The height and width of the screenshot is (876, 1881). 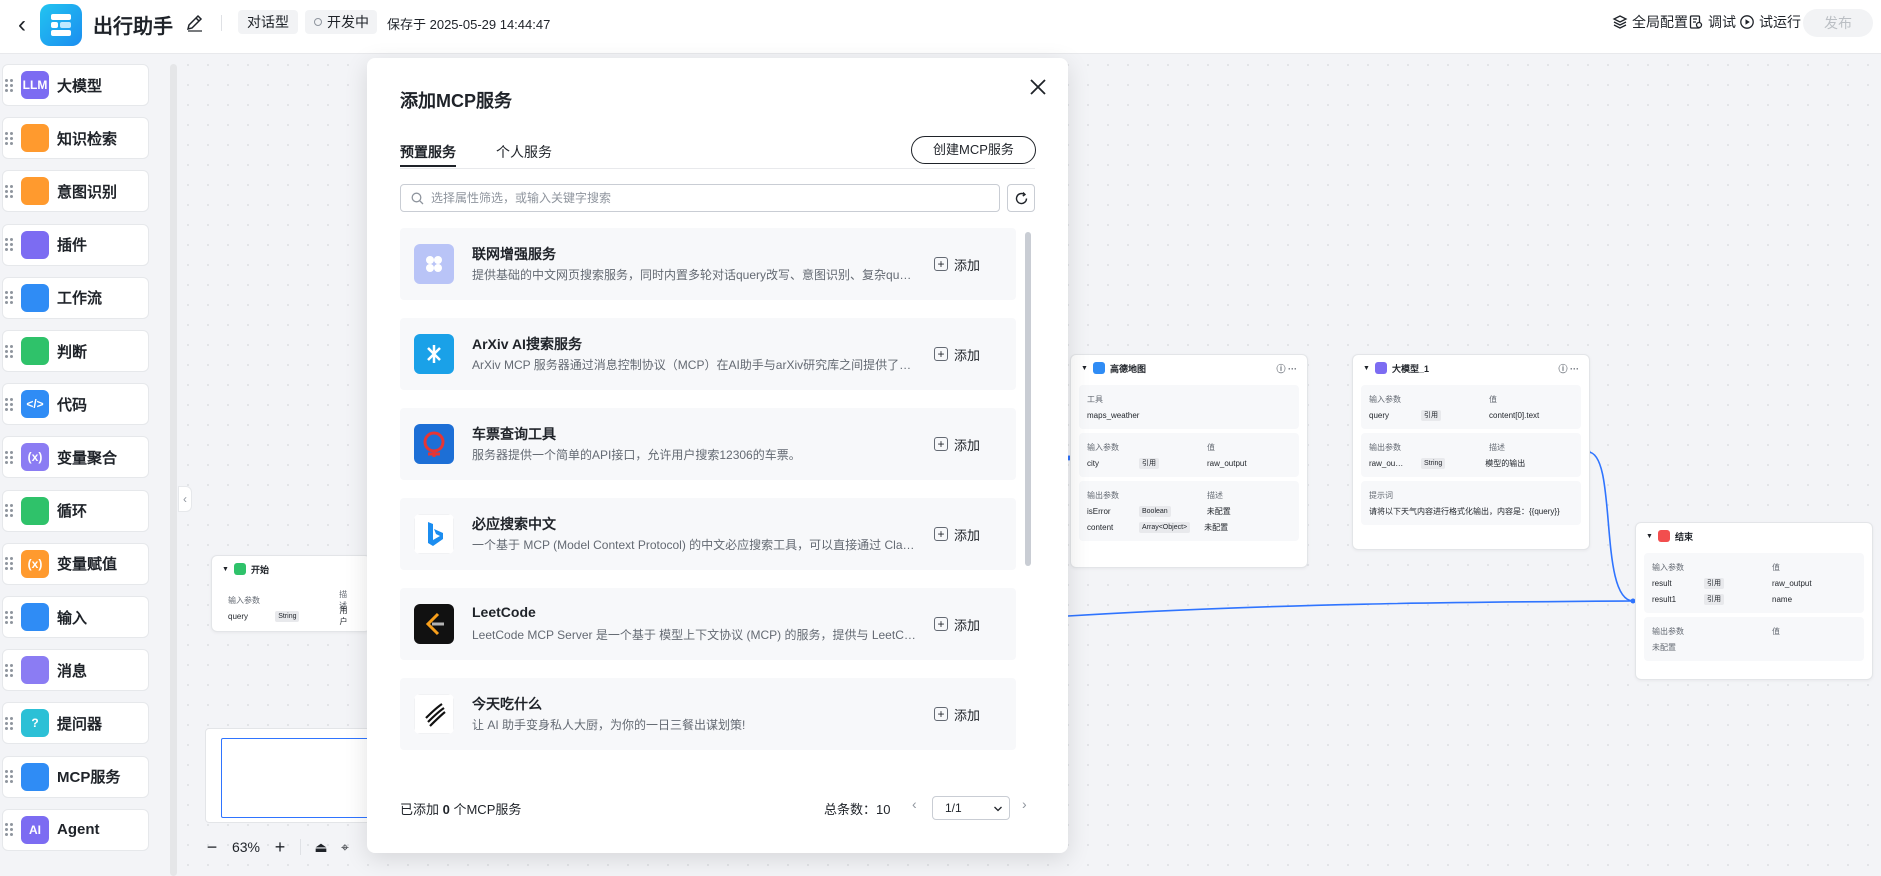 I want to click on minimap-viewport, so click(x=296, y=778).